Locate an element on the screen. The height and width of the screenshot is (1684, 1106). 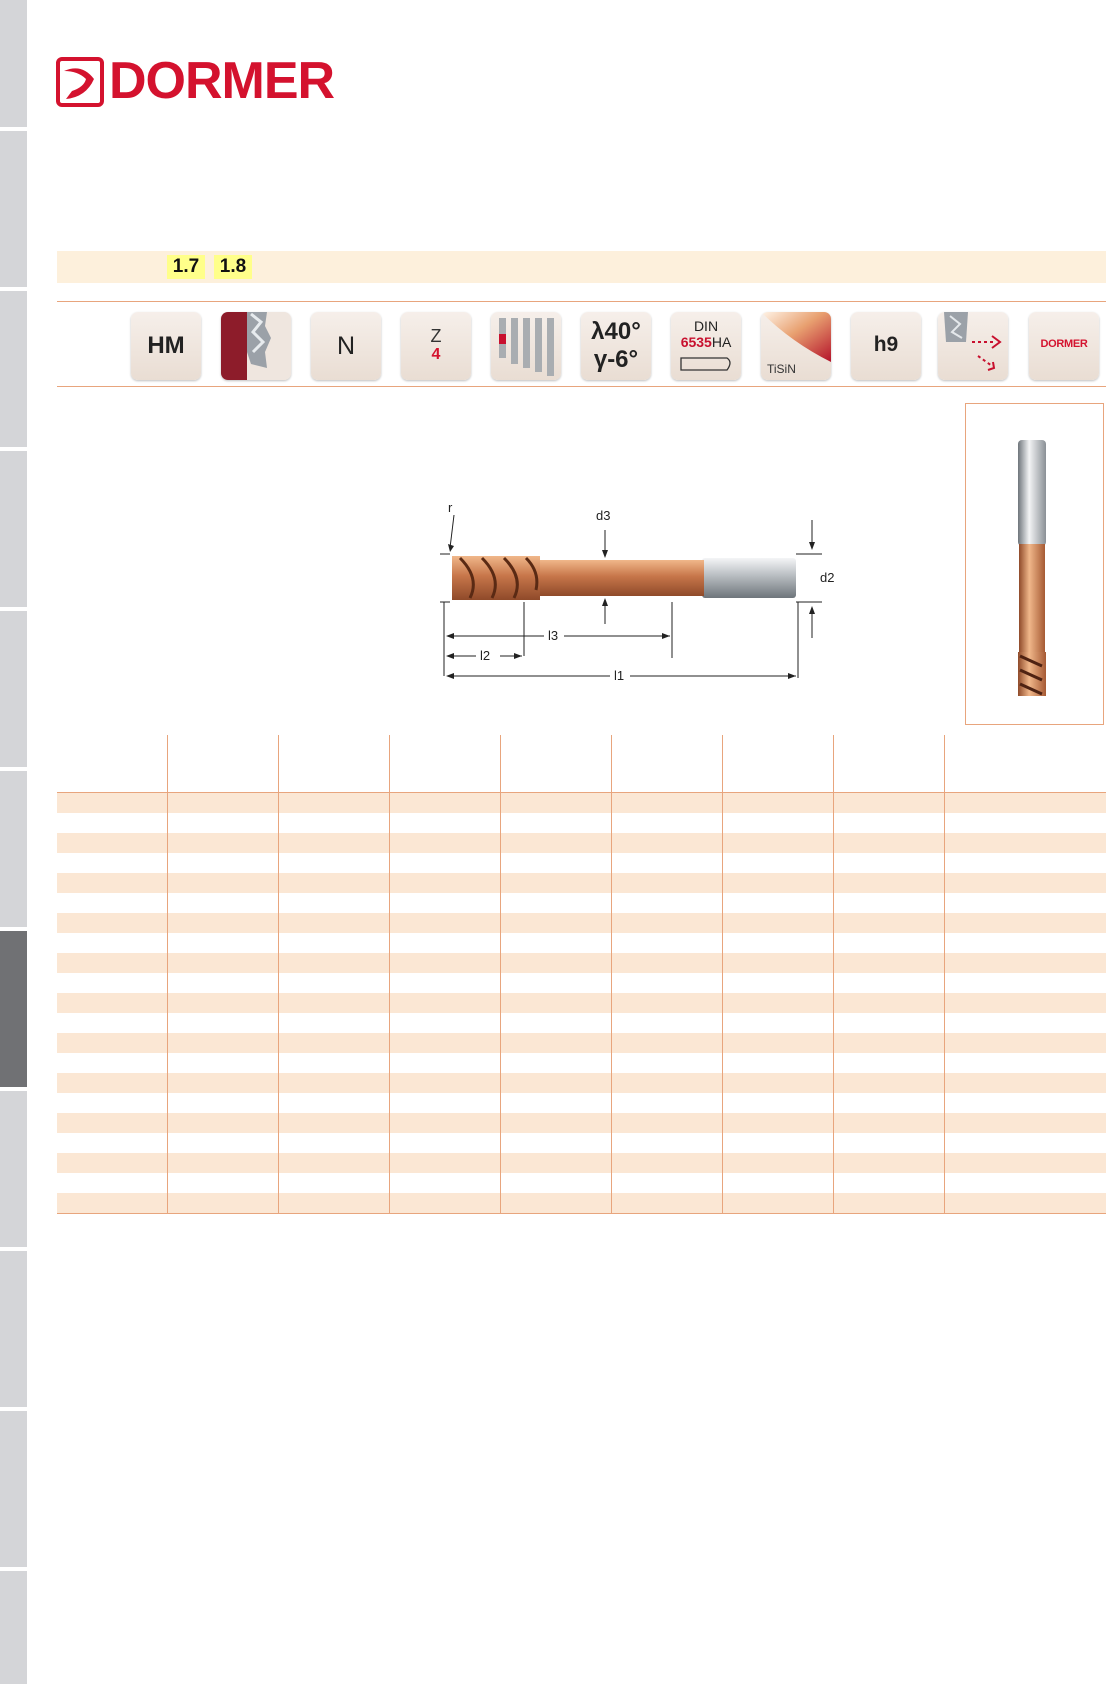
side-tab-strip is located at coordinates (13, 842).